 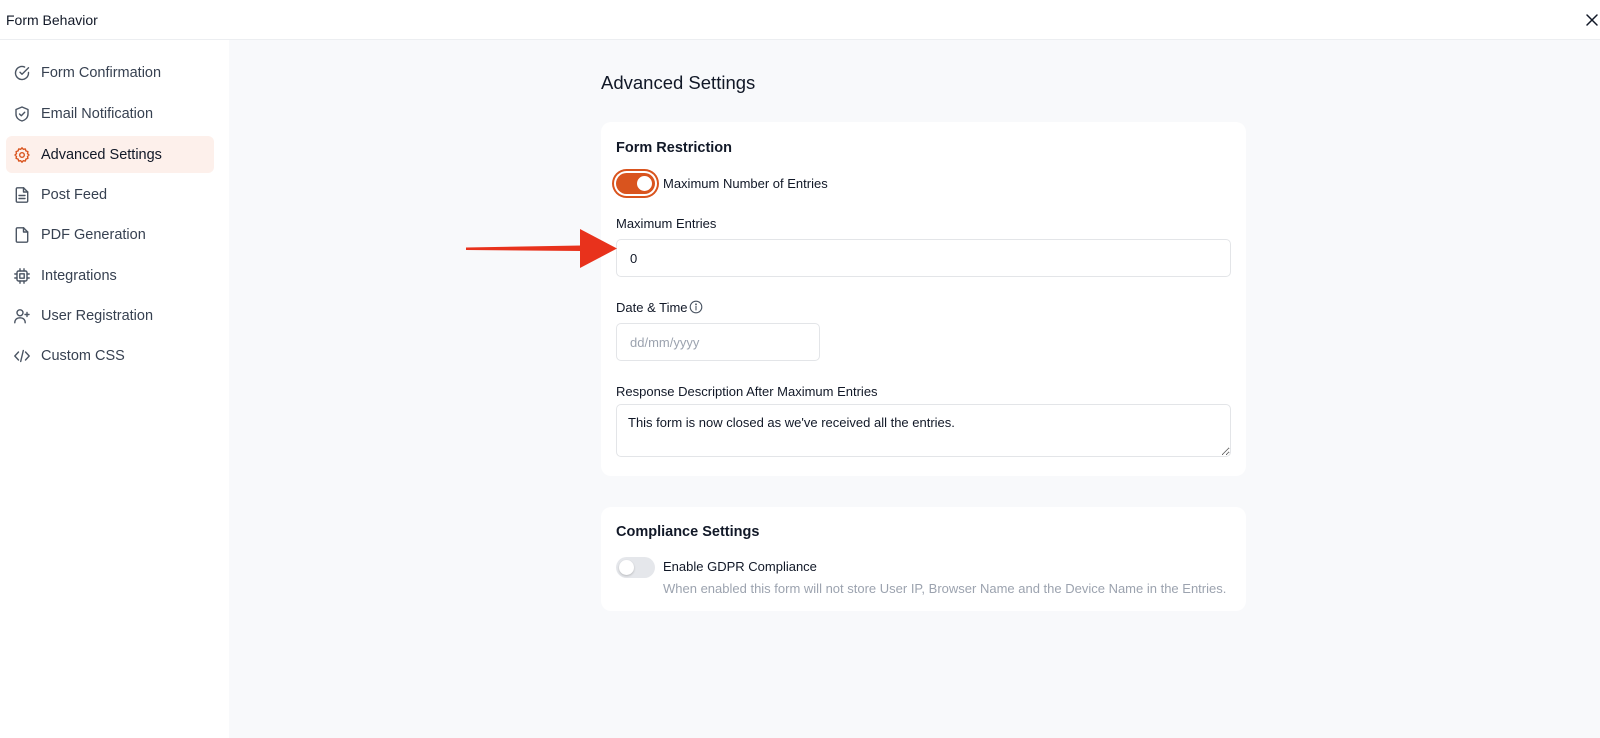 I want to click on sidebar-item-label: Custom CSS, so click(x=83, y=355).